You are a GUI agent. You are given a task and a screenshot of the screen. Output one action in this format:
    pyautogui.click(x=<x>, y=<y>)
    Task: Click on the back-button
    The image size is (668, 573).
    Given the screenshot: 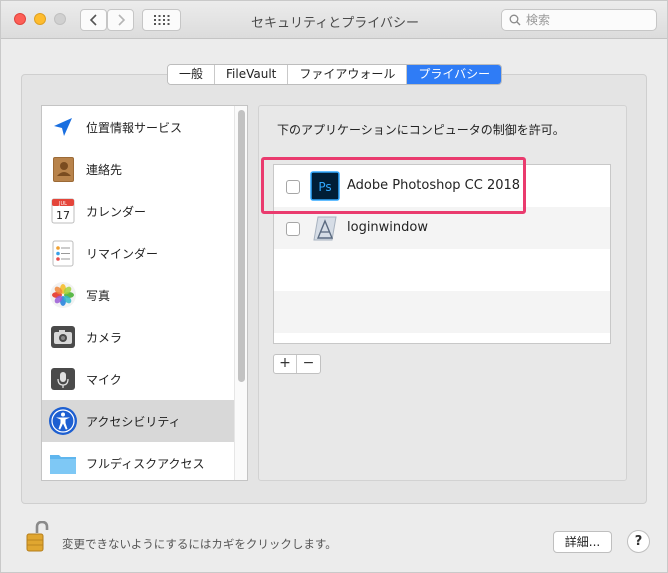 What is the action you would take?
    pyautogui.click(x=93, y=20)
    